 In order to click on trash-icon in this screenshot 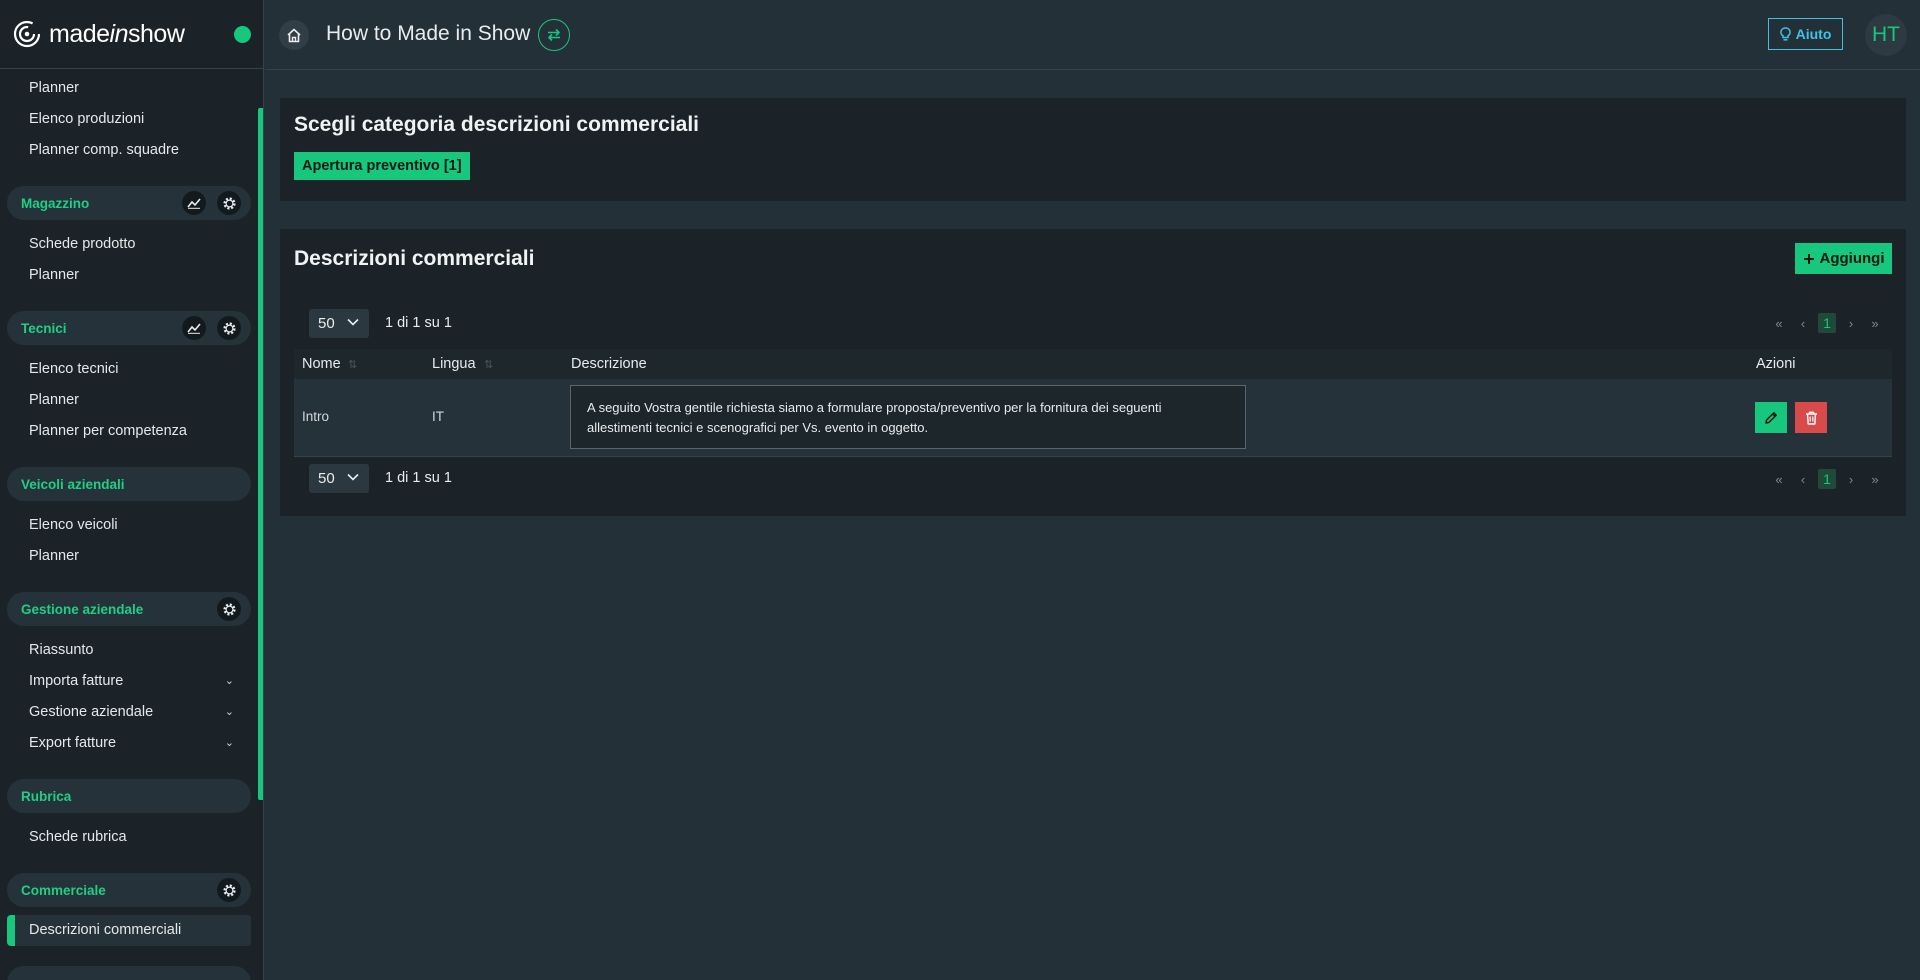, I will do `click(1811, 418)`.